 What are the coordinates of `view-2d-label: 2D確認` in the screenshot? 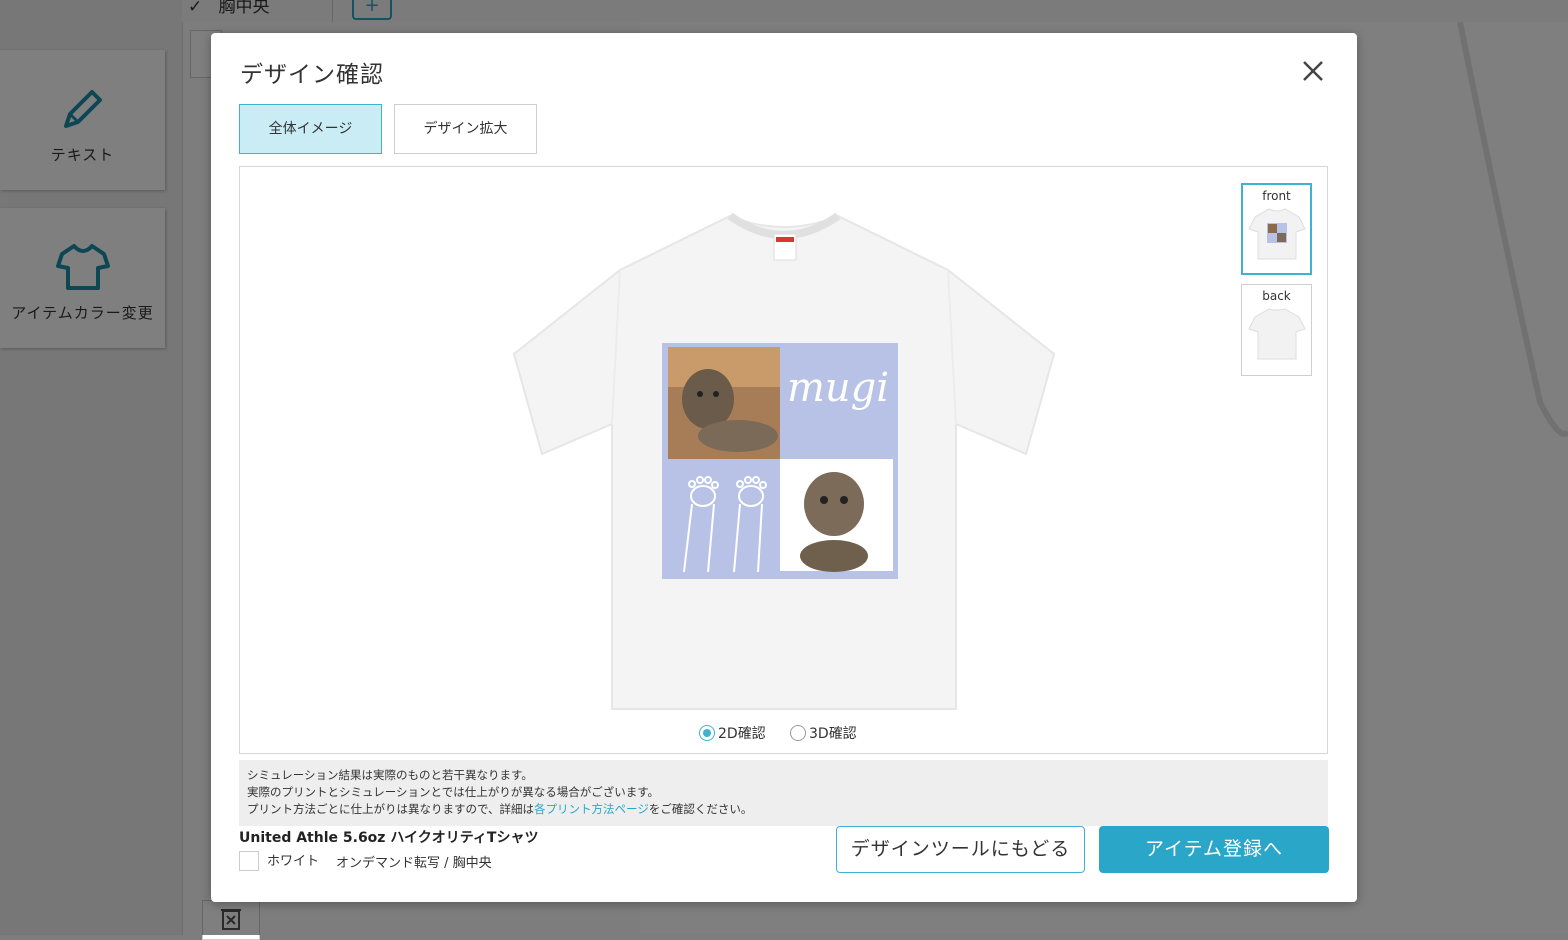 It's located at (742, 734).